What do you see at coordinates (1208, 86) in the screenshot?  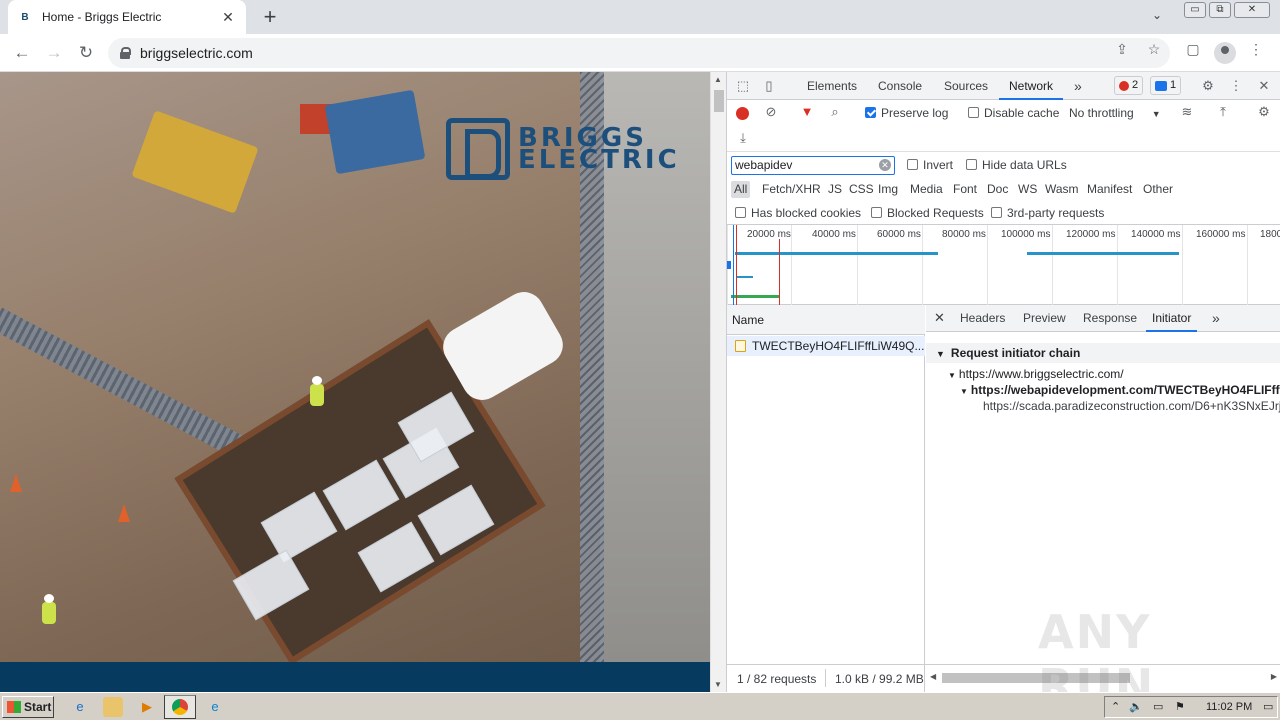 I see `settings-gear-icon: ⚙` at bounding box center [1208, 86].